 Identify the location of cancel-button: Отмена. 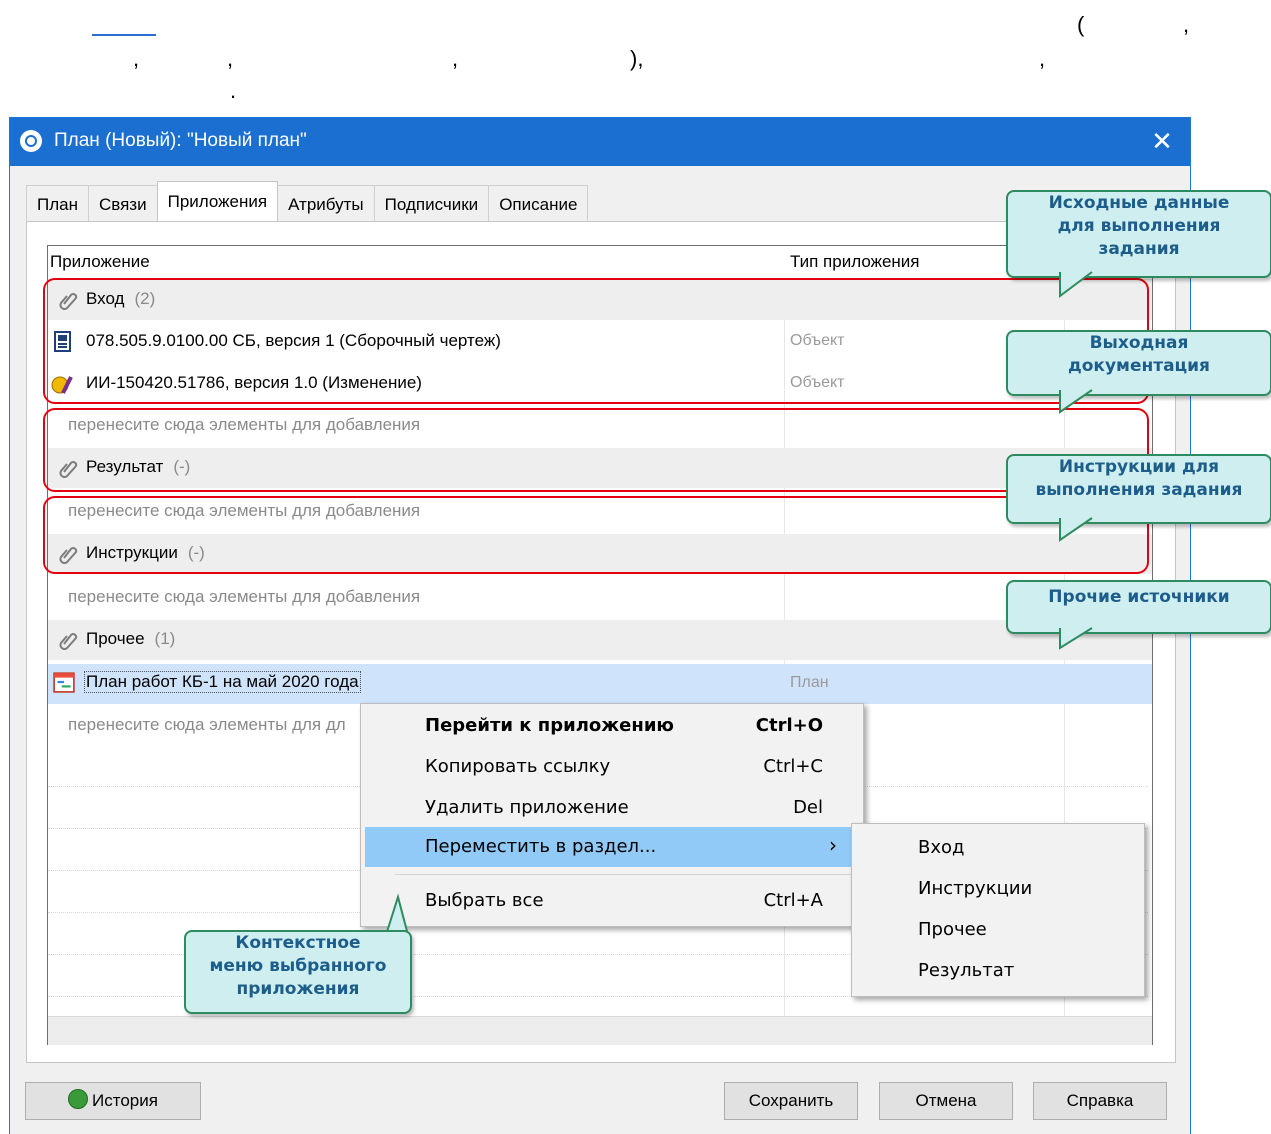
(946, 1101).